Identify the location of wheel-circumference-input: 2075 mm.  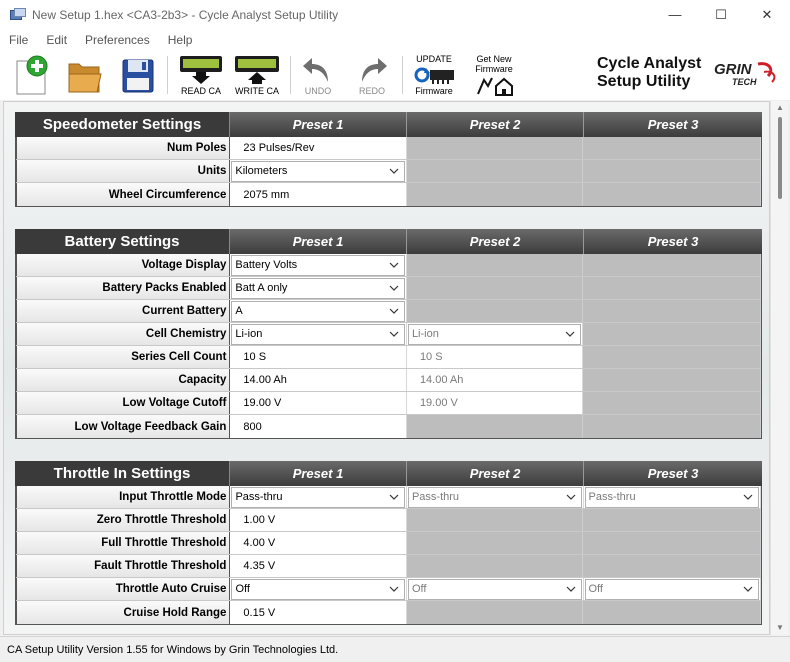
(318, 194).